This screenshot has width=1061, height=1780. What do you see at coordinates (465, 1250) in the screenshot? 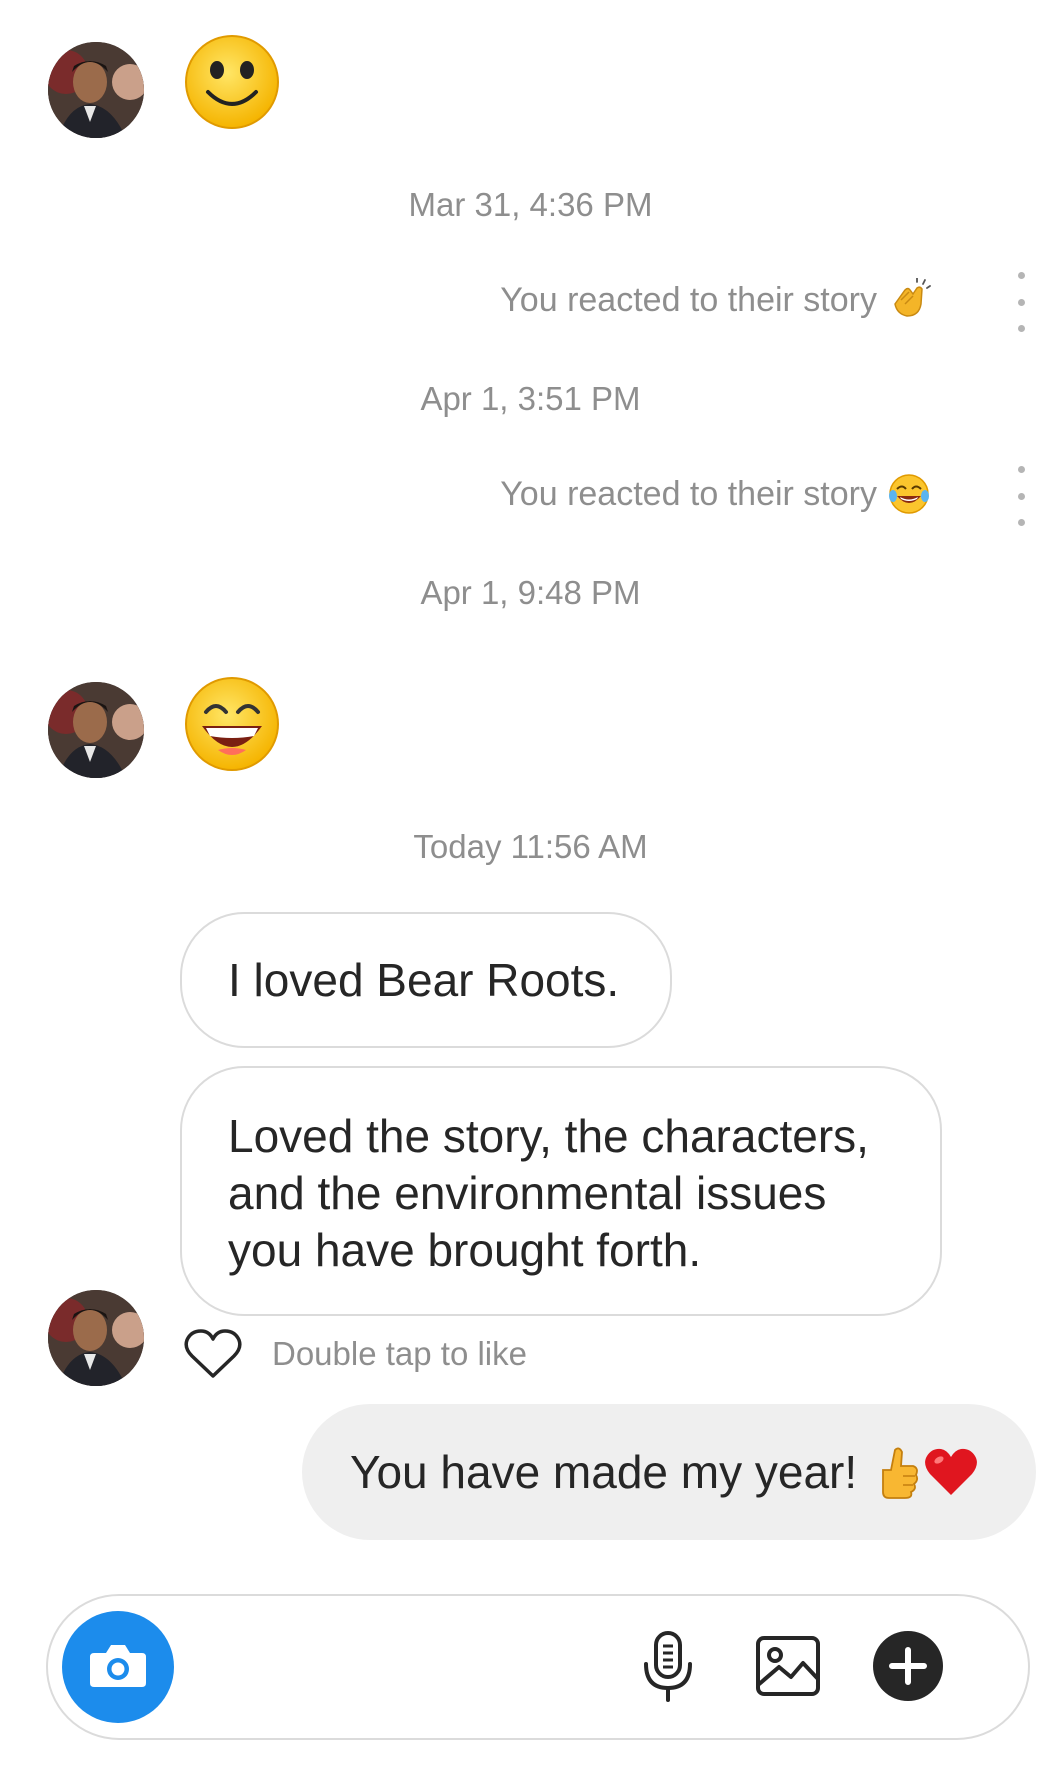
I see `message-text-line: you have brought forth.` at bounding box center [465, 1250].